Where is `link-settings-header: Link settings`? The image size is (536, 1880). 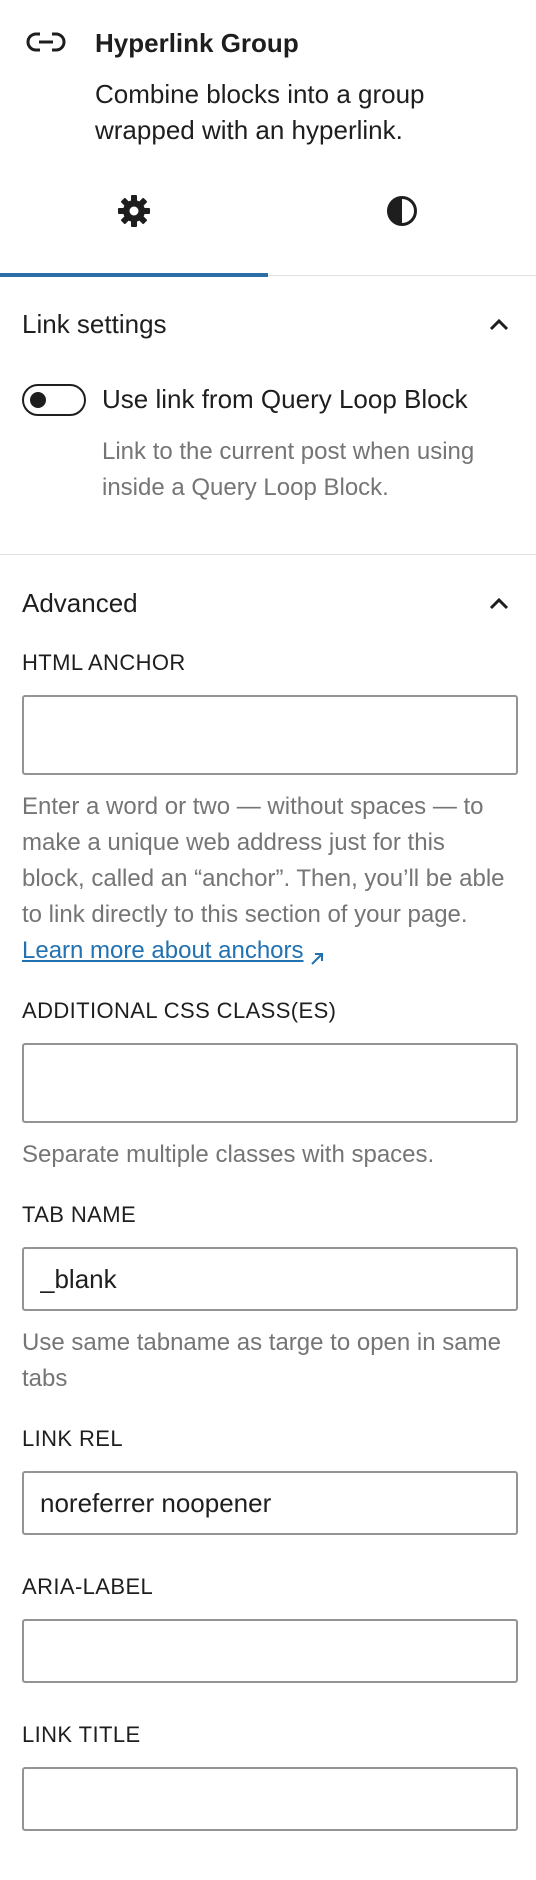
link-settings-header: Link settings is located at coordinates (268, 324).